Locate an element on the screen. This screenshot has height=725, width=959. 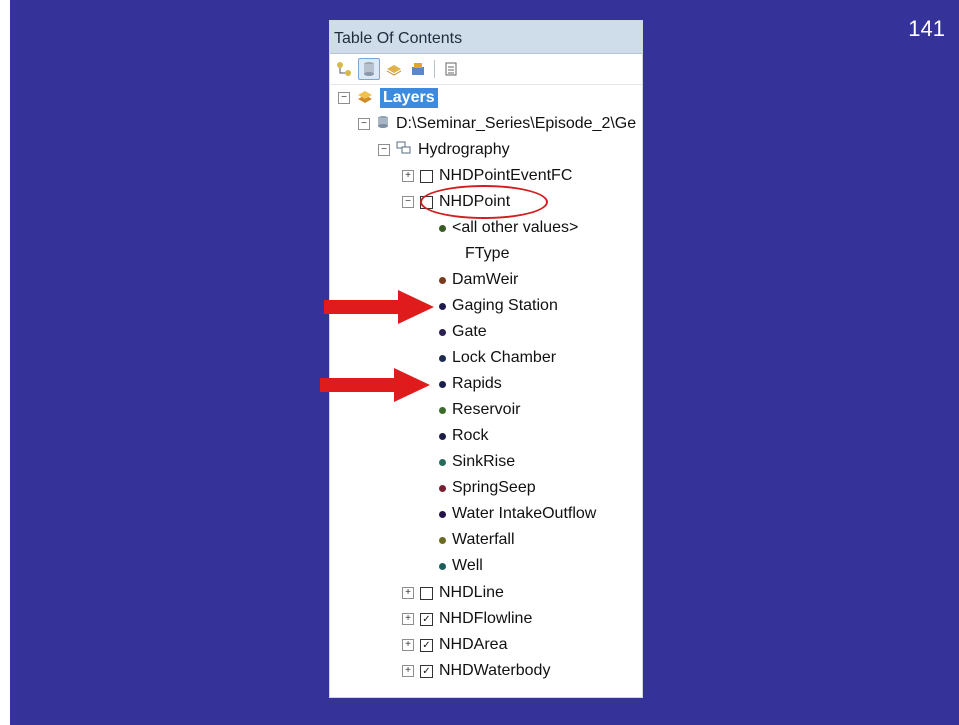
tree-item-hydrography: − Hydrography is located at coordinates (444, 150).